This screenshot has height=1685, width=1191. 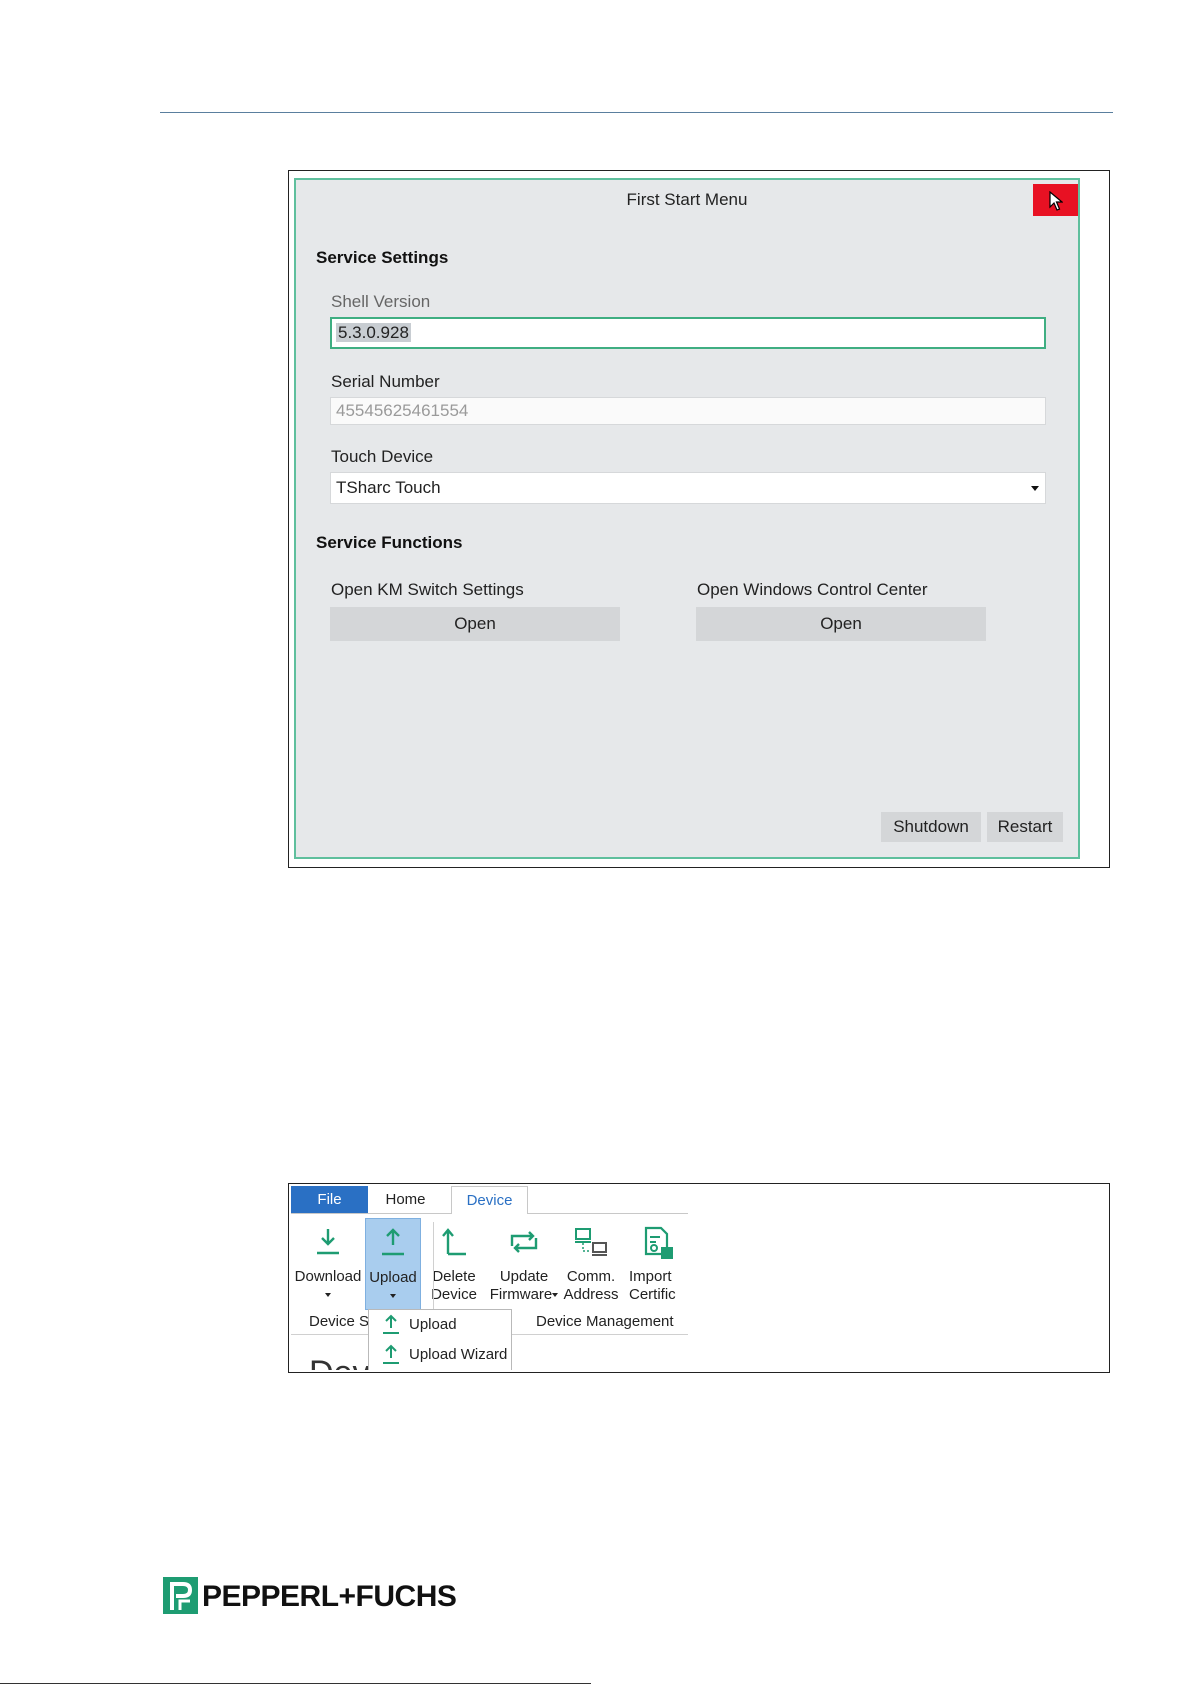 I want to click on touch-device-value: TSharc Touch, so click(x=388, y=487).